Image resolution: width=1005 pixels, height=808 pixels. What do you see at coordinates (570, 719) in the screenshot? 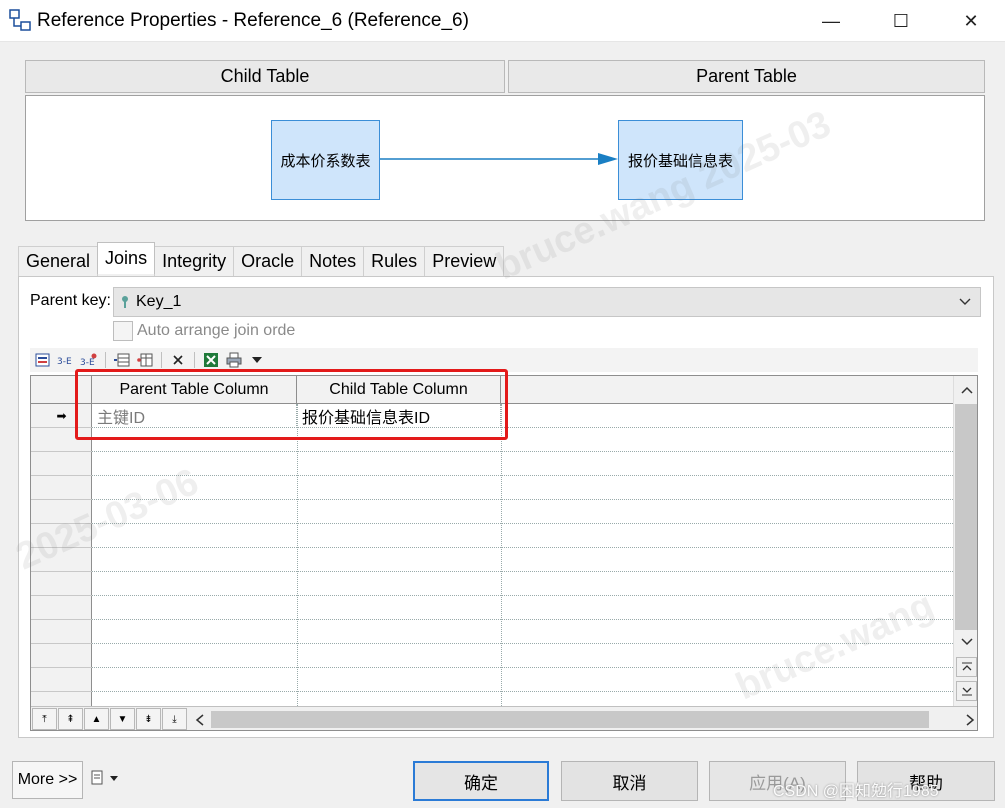
I see `horizontal-scroll-thumb` at bounding box center [570, 719].